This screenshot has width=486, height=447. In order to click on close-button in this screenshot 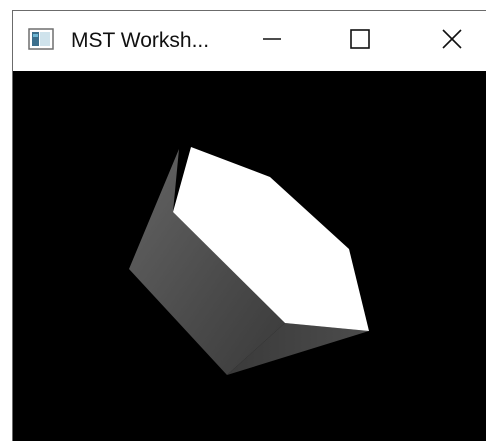, I will do `click(451, 41)`.